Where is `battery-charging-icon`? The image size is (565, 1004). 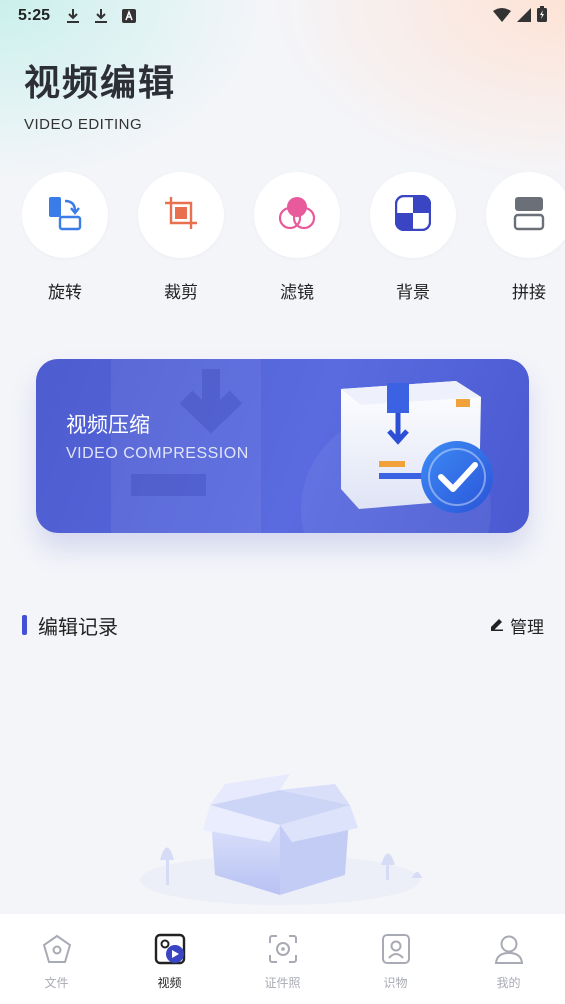 battery-charging-icon is located at coordinates (542, 16).